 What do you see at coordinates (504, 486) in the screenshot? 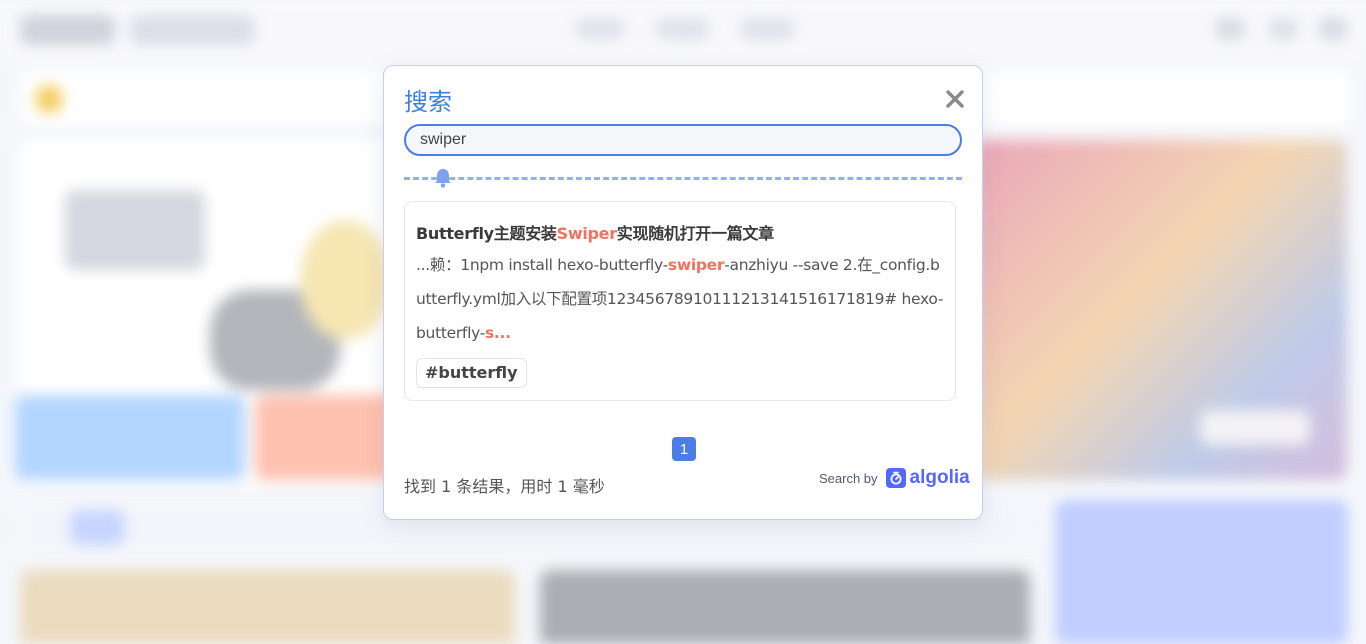
I see `search-stats: 找到 1 条结果，用时 1 毫秒` at bounding box center [504, 486].